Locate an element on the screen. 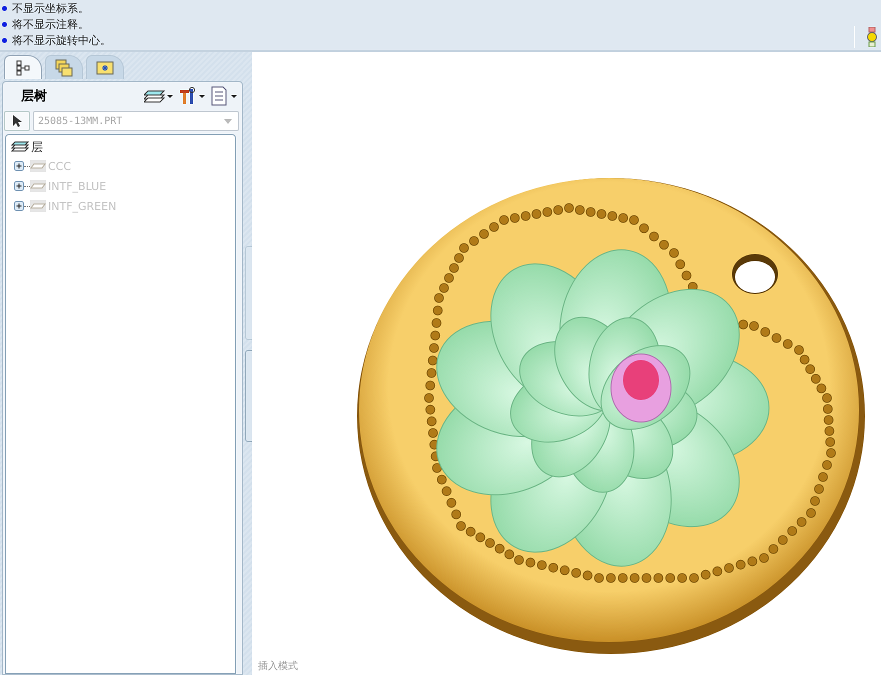  message-text: 将不显示注释。 is located at coordinates (50, 24).